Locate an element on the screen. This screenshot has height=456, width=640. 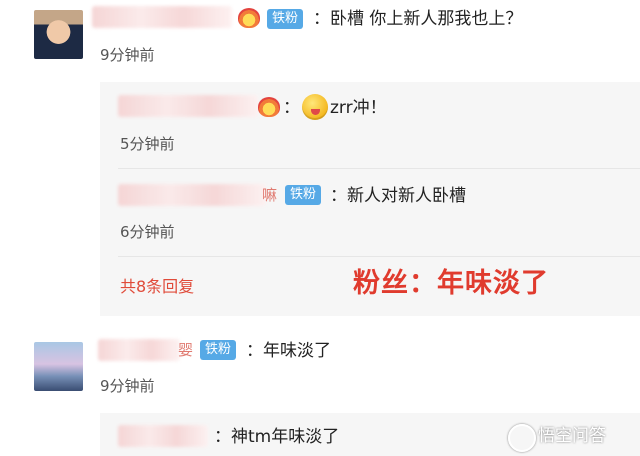
reply-time: 6分钟前 is located at coordinates (147, 232).